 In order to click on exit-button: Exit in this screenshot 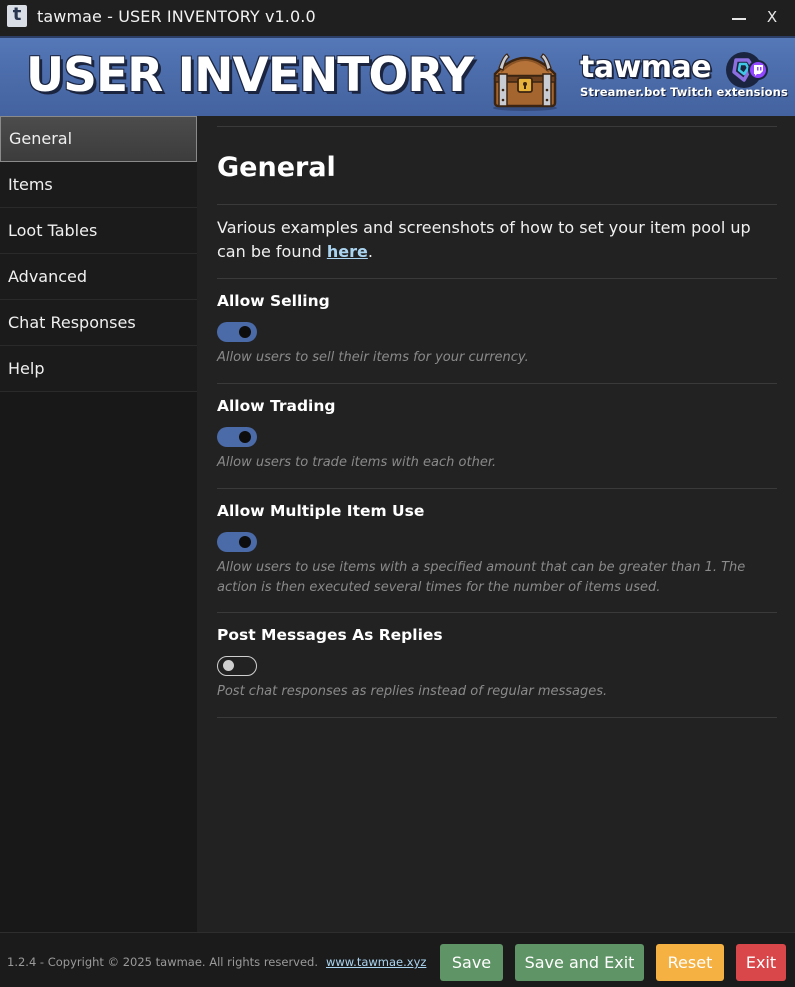, I will do `click(761, 962)`.